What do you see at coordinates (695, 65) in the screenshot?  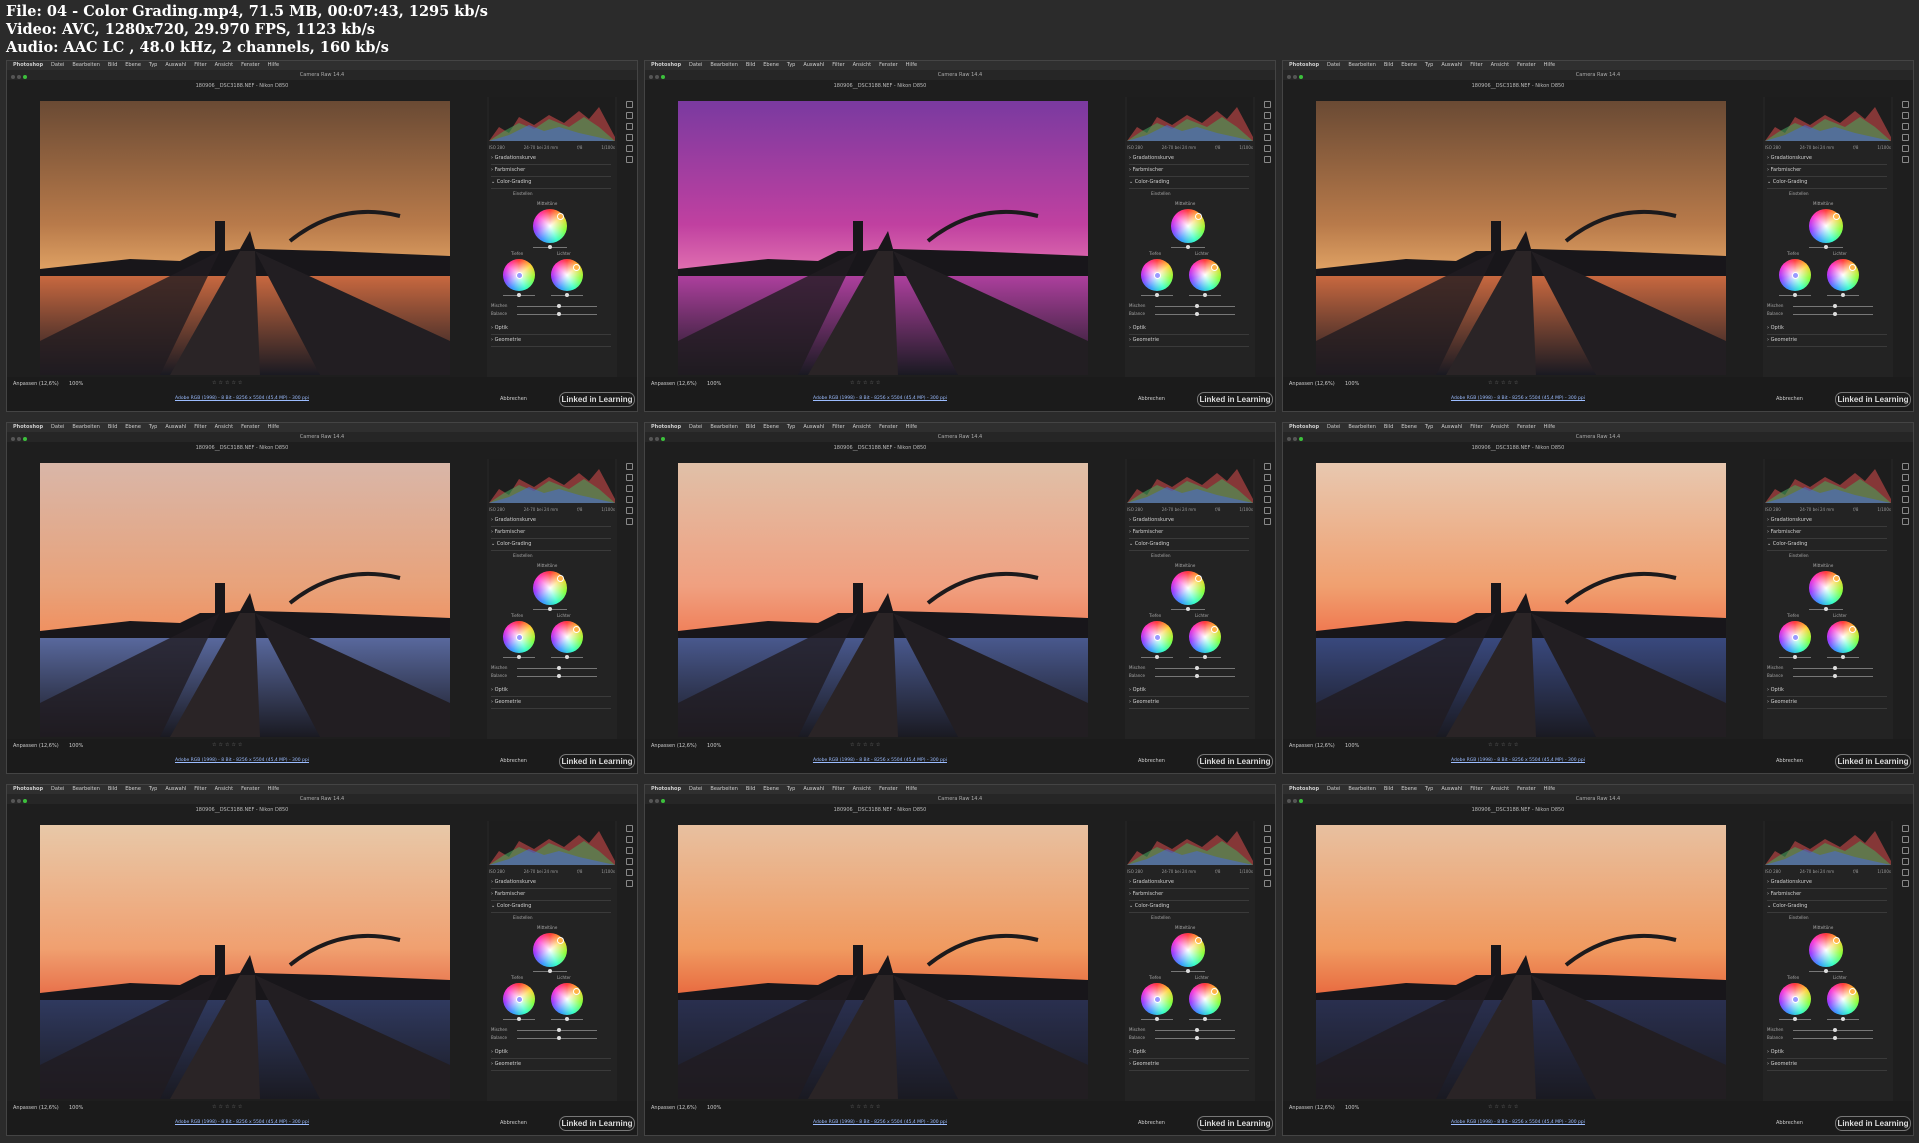 I see `menu-item: Datei` at bounding box center [695, 65].